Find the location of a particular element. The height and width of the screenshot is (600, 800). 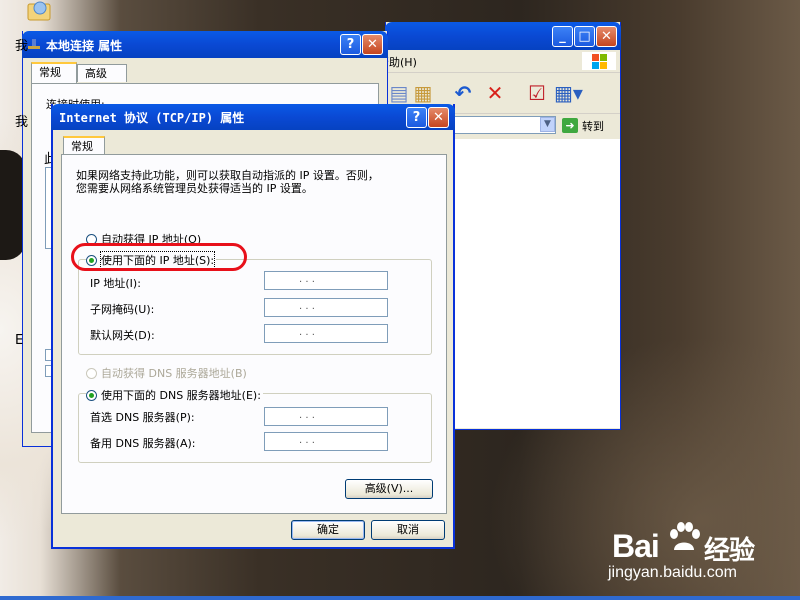

manual-dns-group is located at coordinates (255, 428).